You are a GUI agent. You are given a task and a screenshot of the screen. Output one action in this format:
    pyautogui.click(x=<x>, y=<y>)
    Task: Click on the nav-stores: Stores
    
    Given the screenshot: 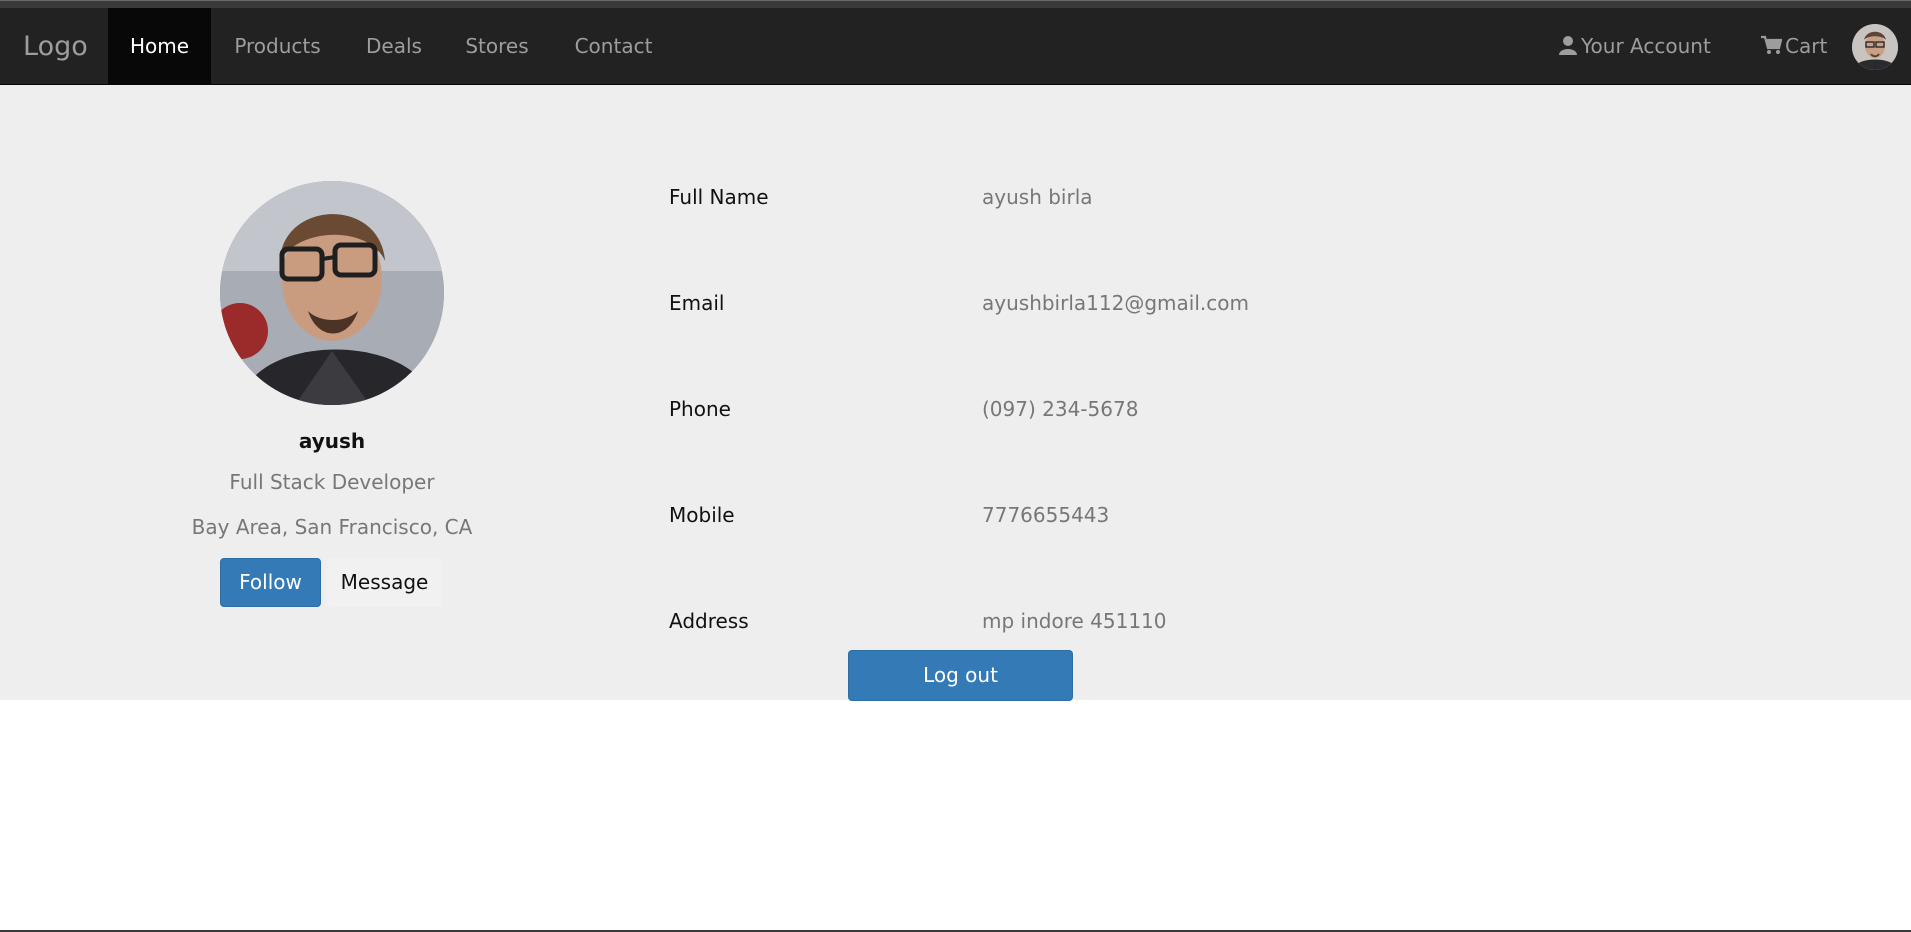 What is the action you would take?
    pyautogui.click(x=497, y=46)
    